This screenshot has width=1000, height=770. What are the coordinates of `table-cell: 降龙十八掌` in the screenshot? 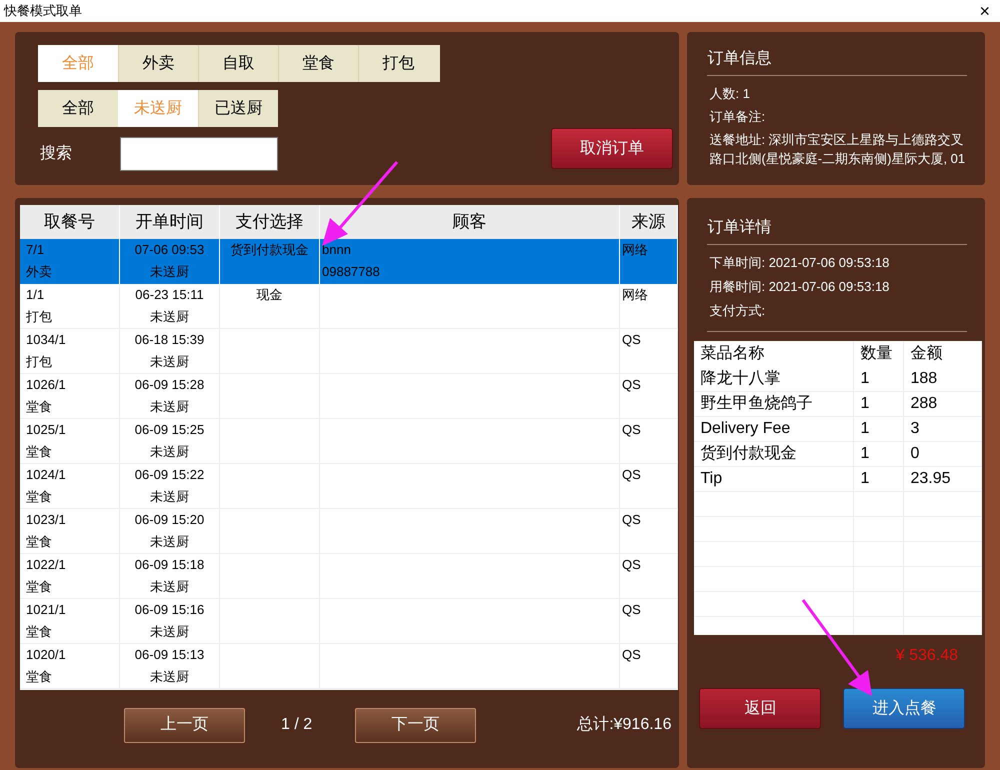 It's located at (774, 379).